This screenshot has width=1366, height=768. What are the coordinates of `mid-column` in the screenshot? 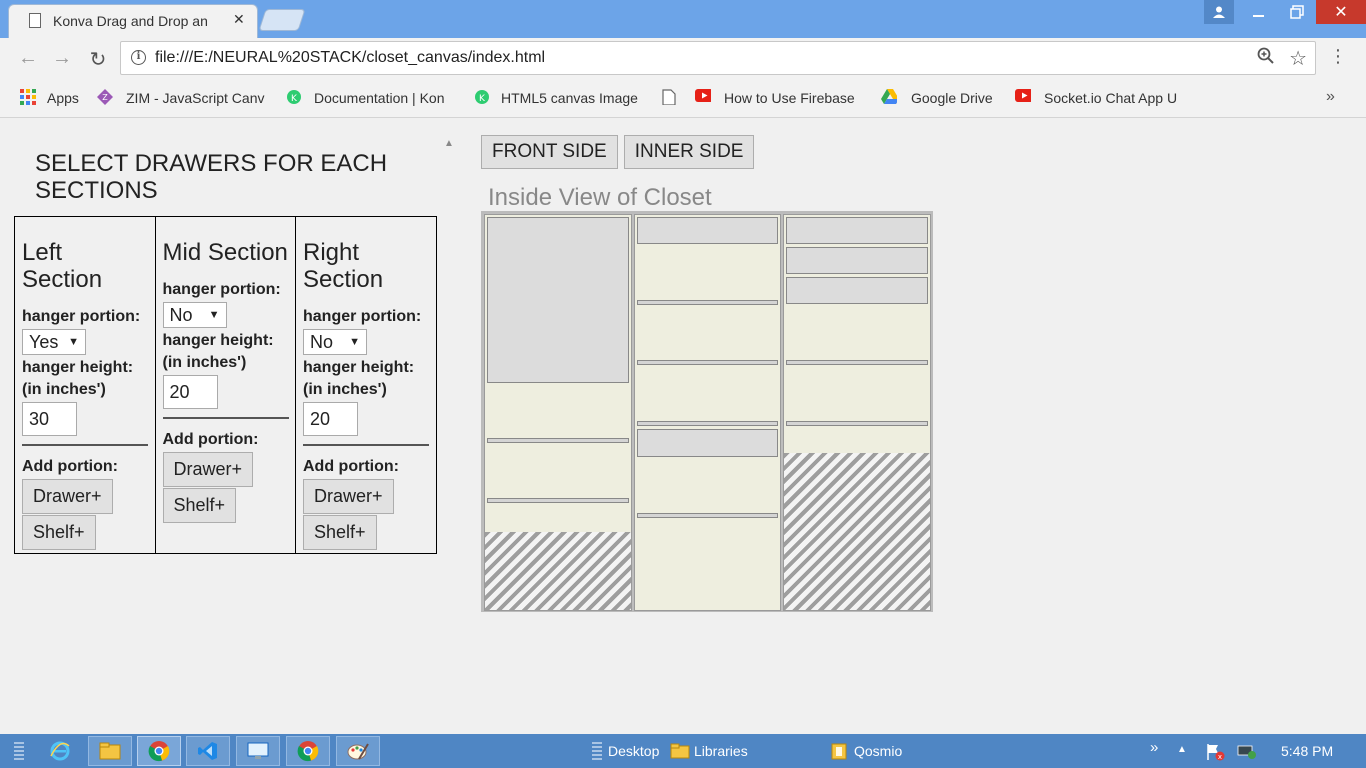 It's located at (707, 412).